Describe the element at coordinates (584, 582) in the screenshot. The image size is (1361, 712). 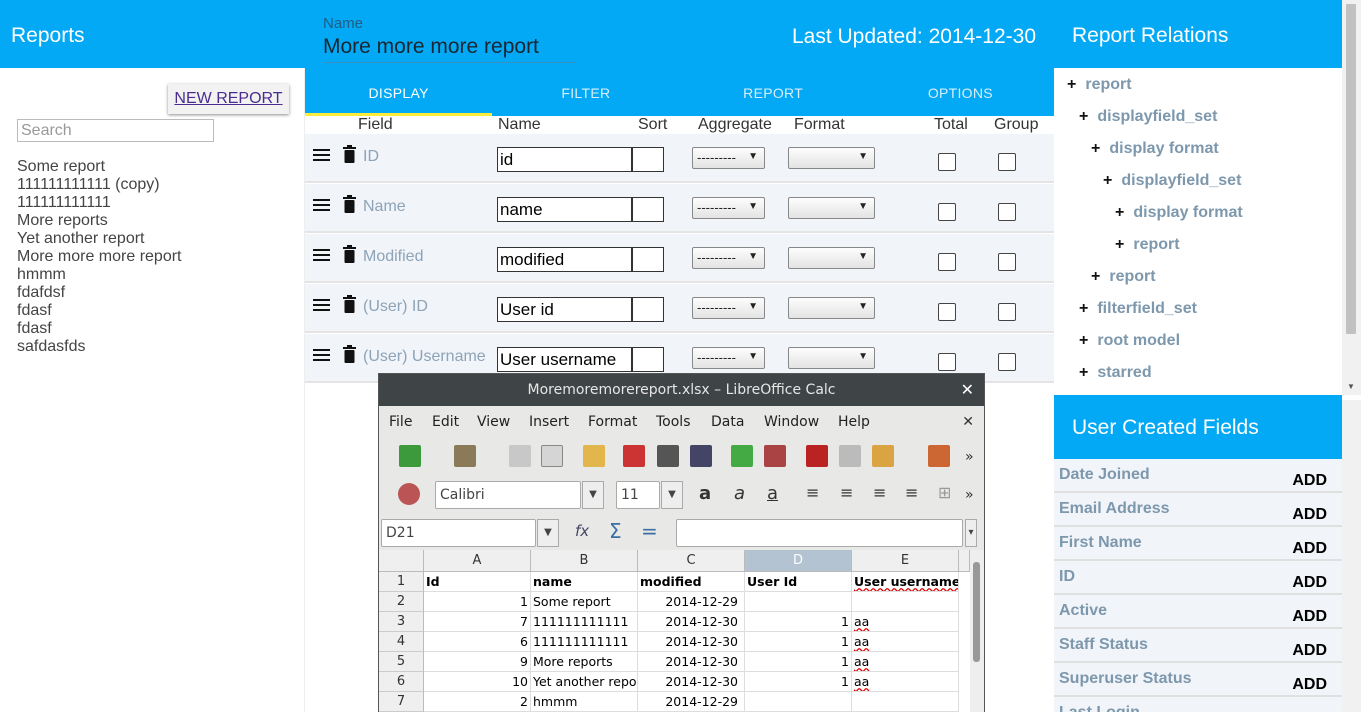
I see `table-cell: name` at that location.